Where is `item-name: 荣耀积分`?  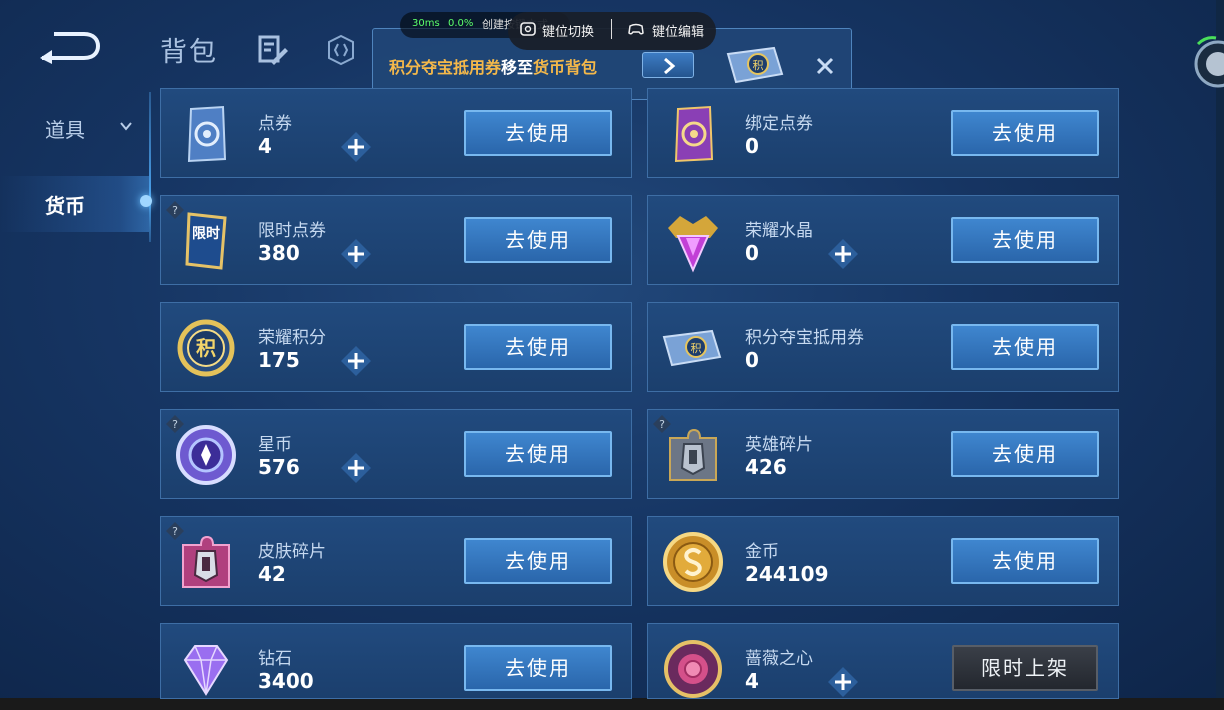 item-name: 荣耀积分 is located at coordinates (292, 338).